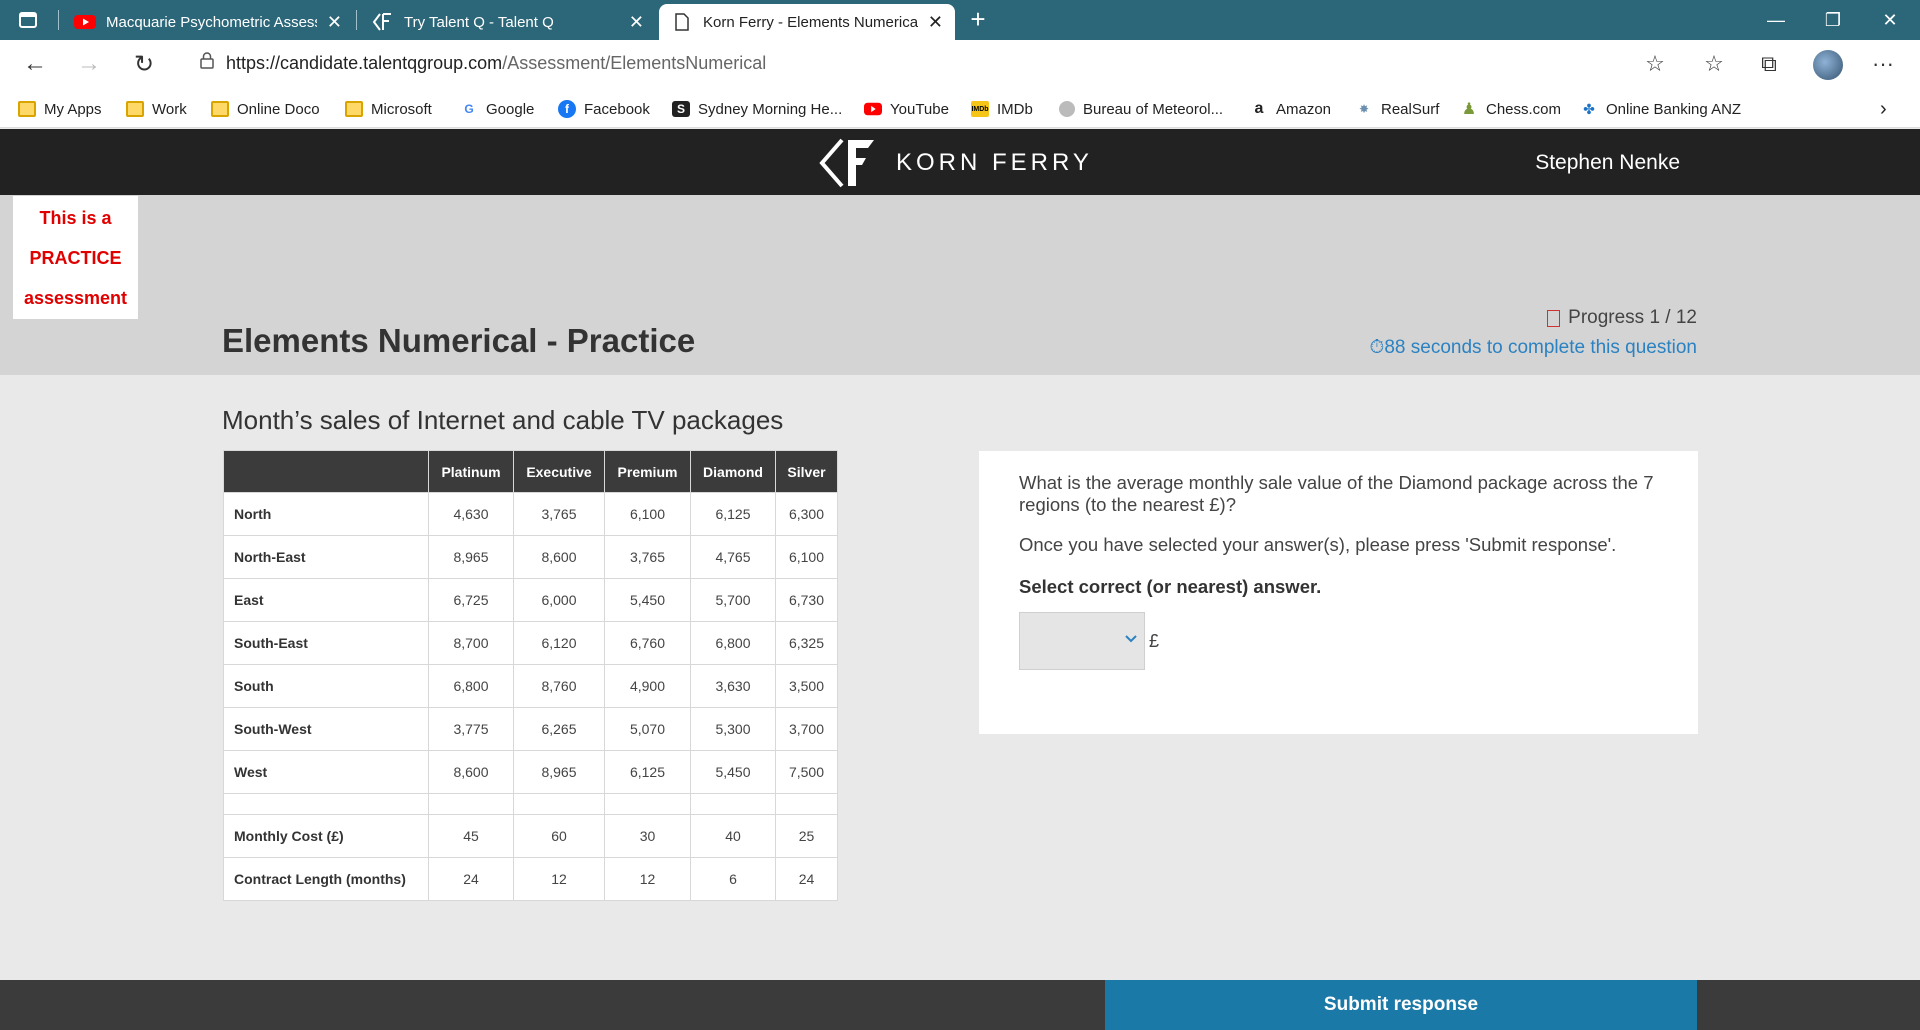 The height and width of the screenshot is (1030, 1920). I want to click on progress-icon, so click(1554, 318).